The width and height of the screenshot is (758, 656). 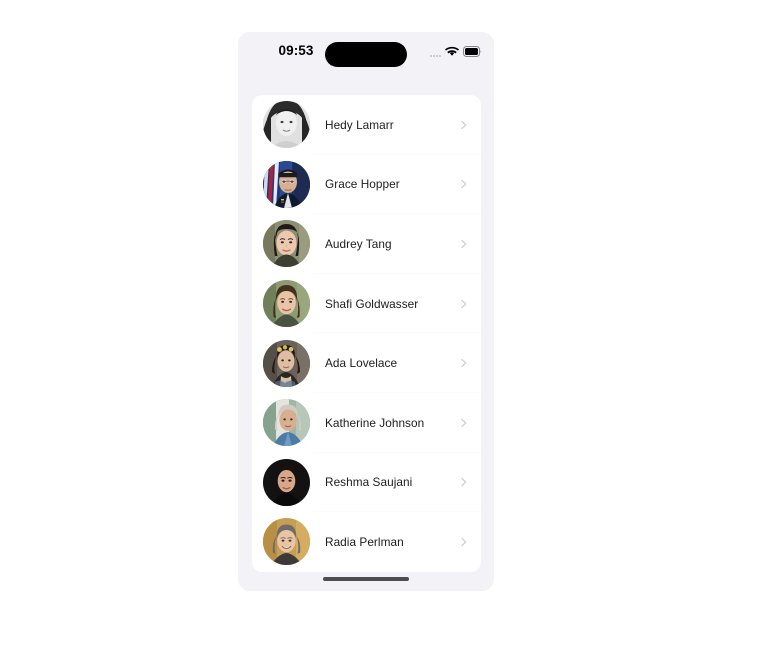 I want to click on wifi-icon, so click(x=452, y=53).